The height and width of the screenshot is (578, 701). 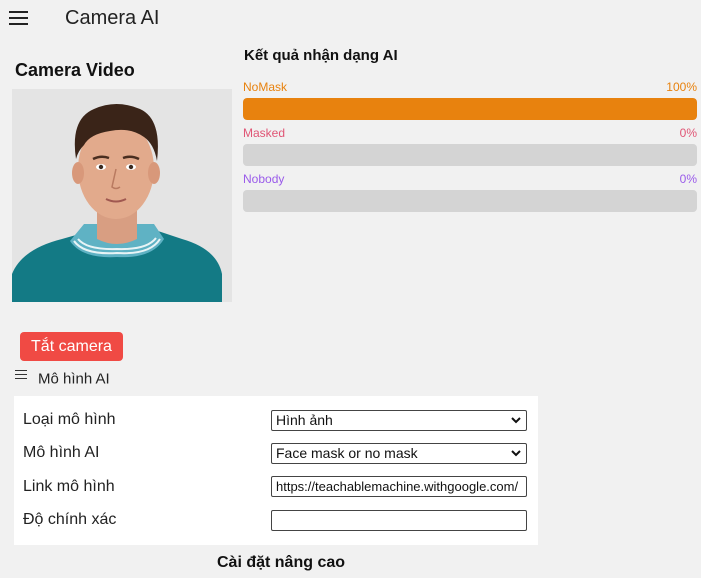 I want to click on ai-model-select: Face mask or no mask, so click(x=399, y=453).